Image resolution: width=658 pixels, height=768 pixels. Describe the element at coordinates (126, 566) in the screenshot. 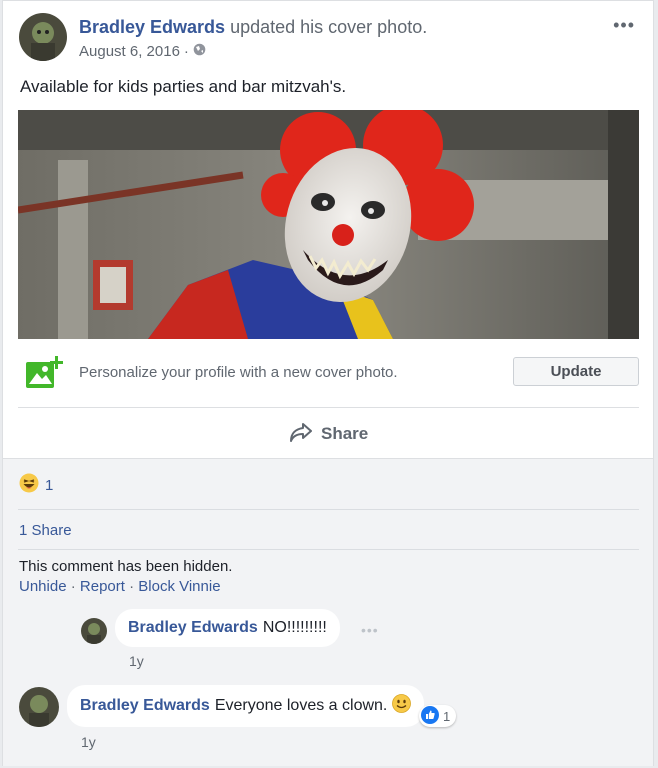

I see `hidden-comment-note: This comment has been hidden.` at that location.